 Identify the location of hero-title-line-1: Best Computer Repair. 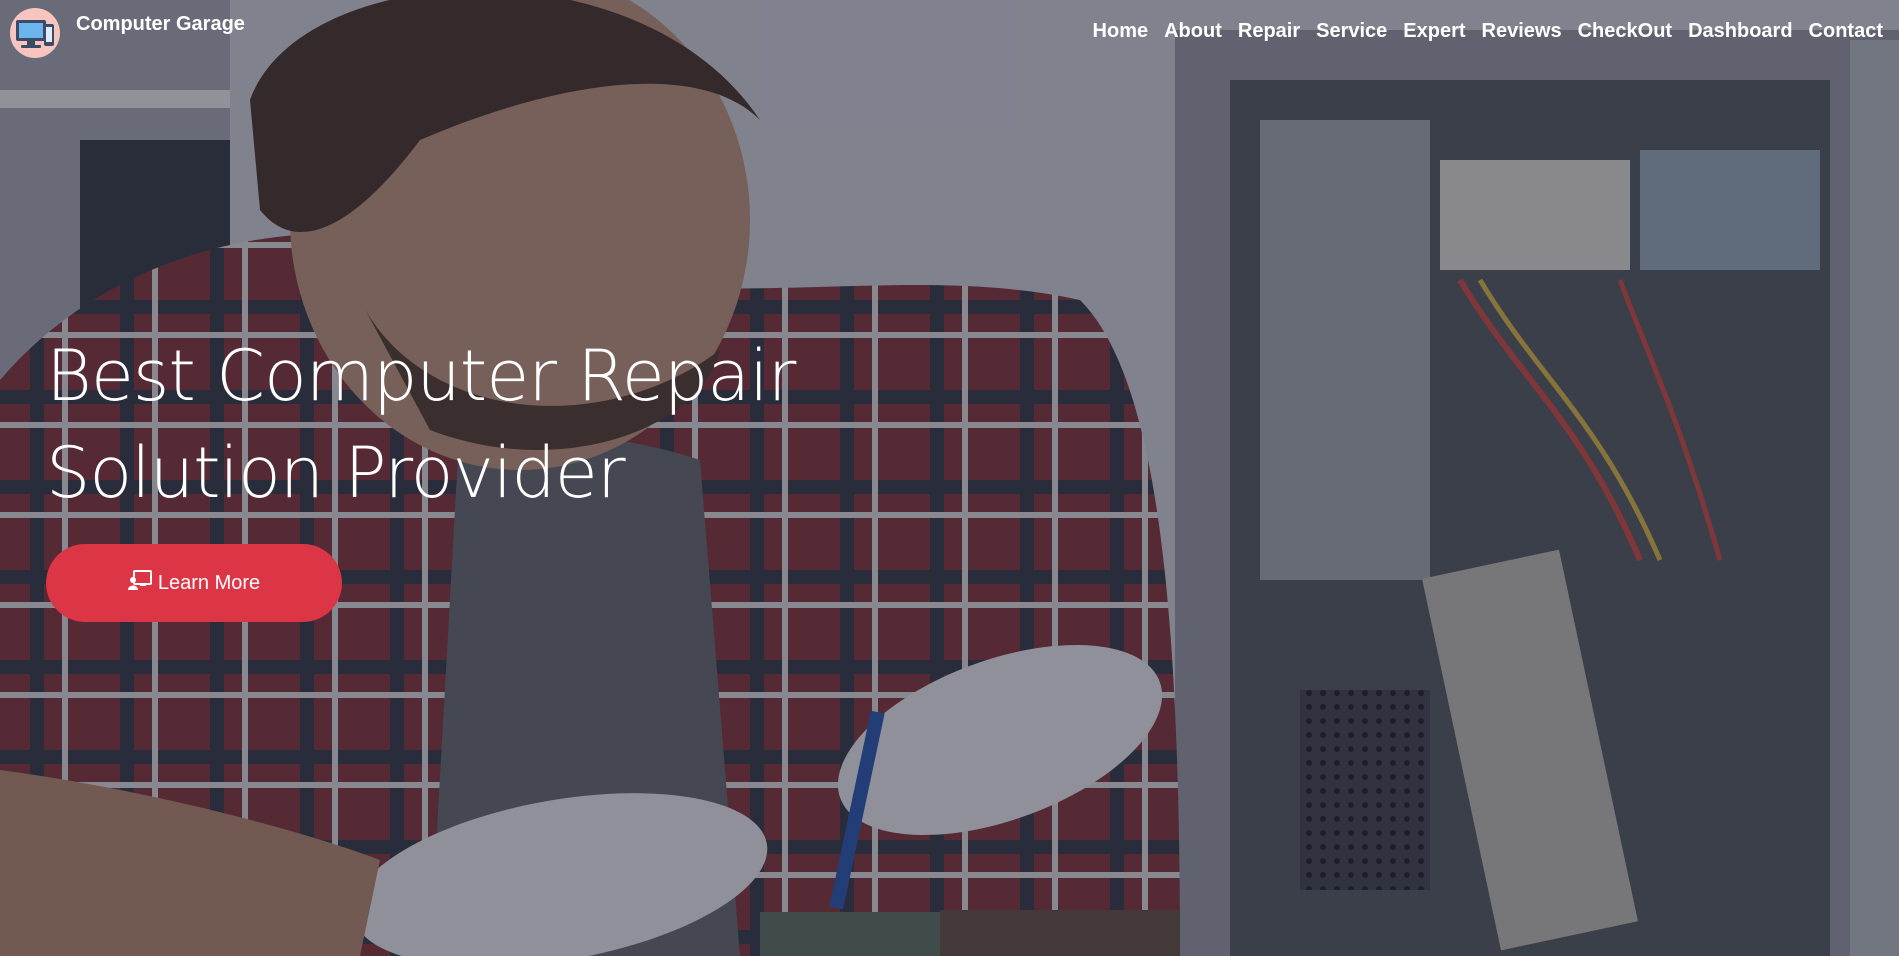
(421, 376).